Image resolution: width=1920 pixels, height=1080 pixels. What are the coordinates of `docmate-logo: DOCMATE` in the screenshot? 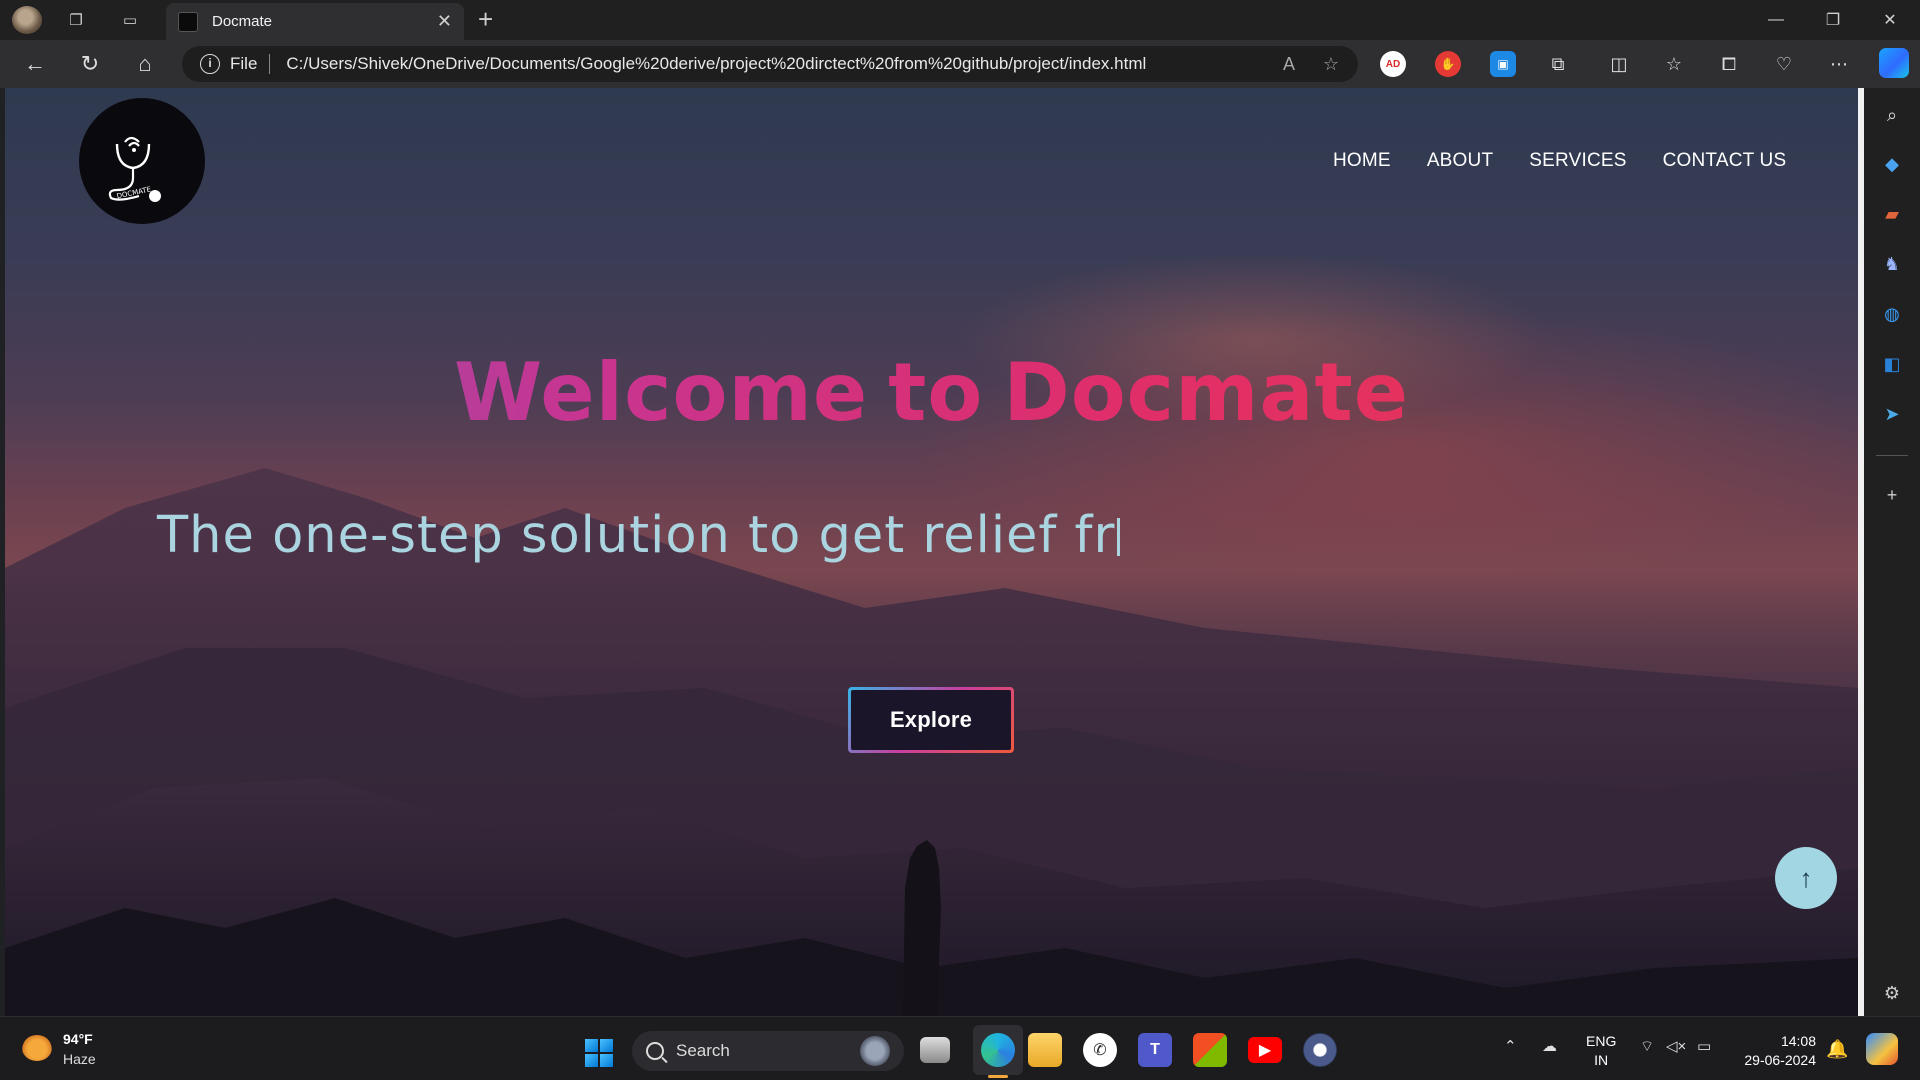 It's located at (142, 161).